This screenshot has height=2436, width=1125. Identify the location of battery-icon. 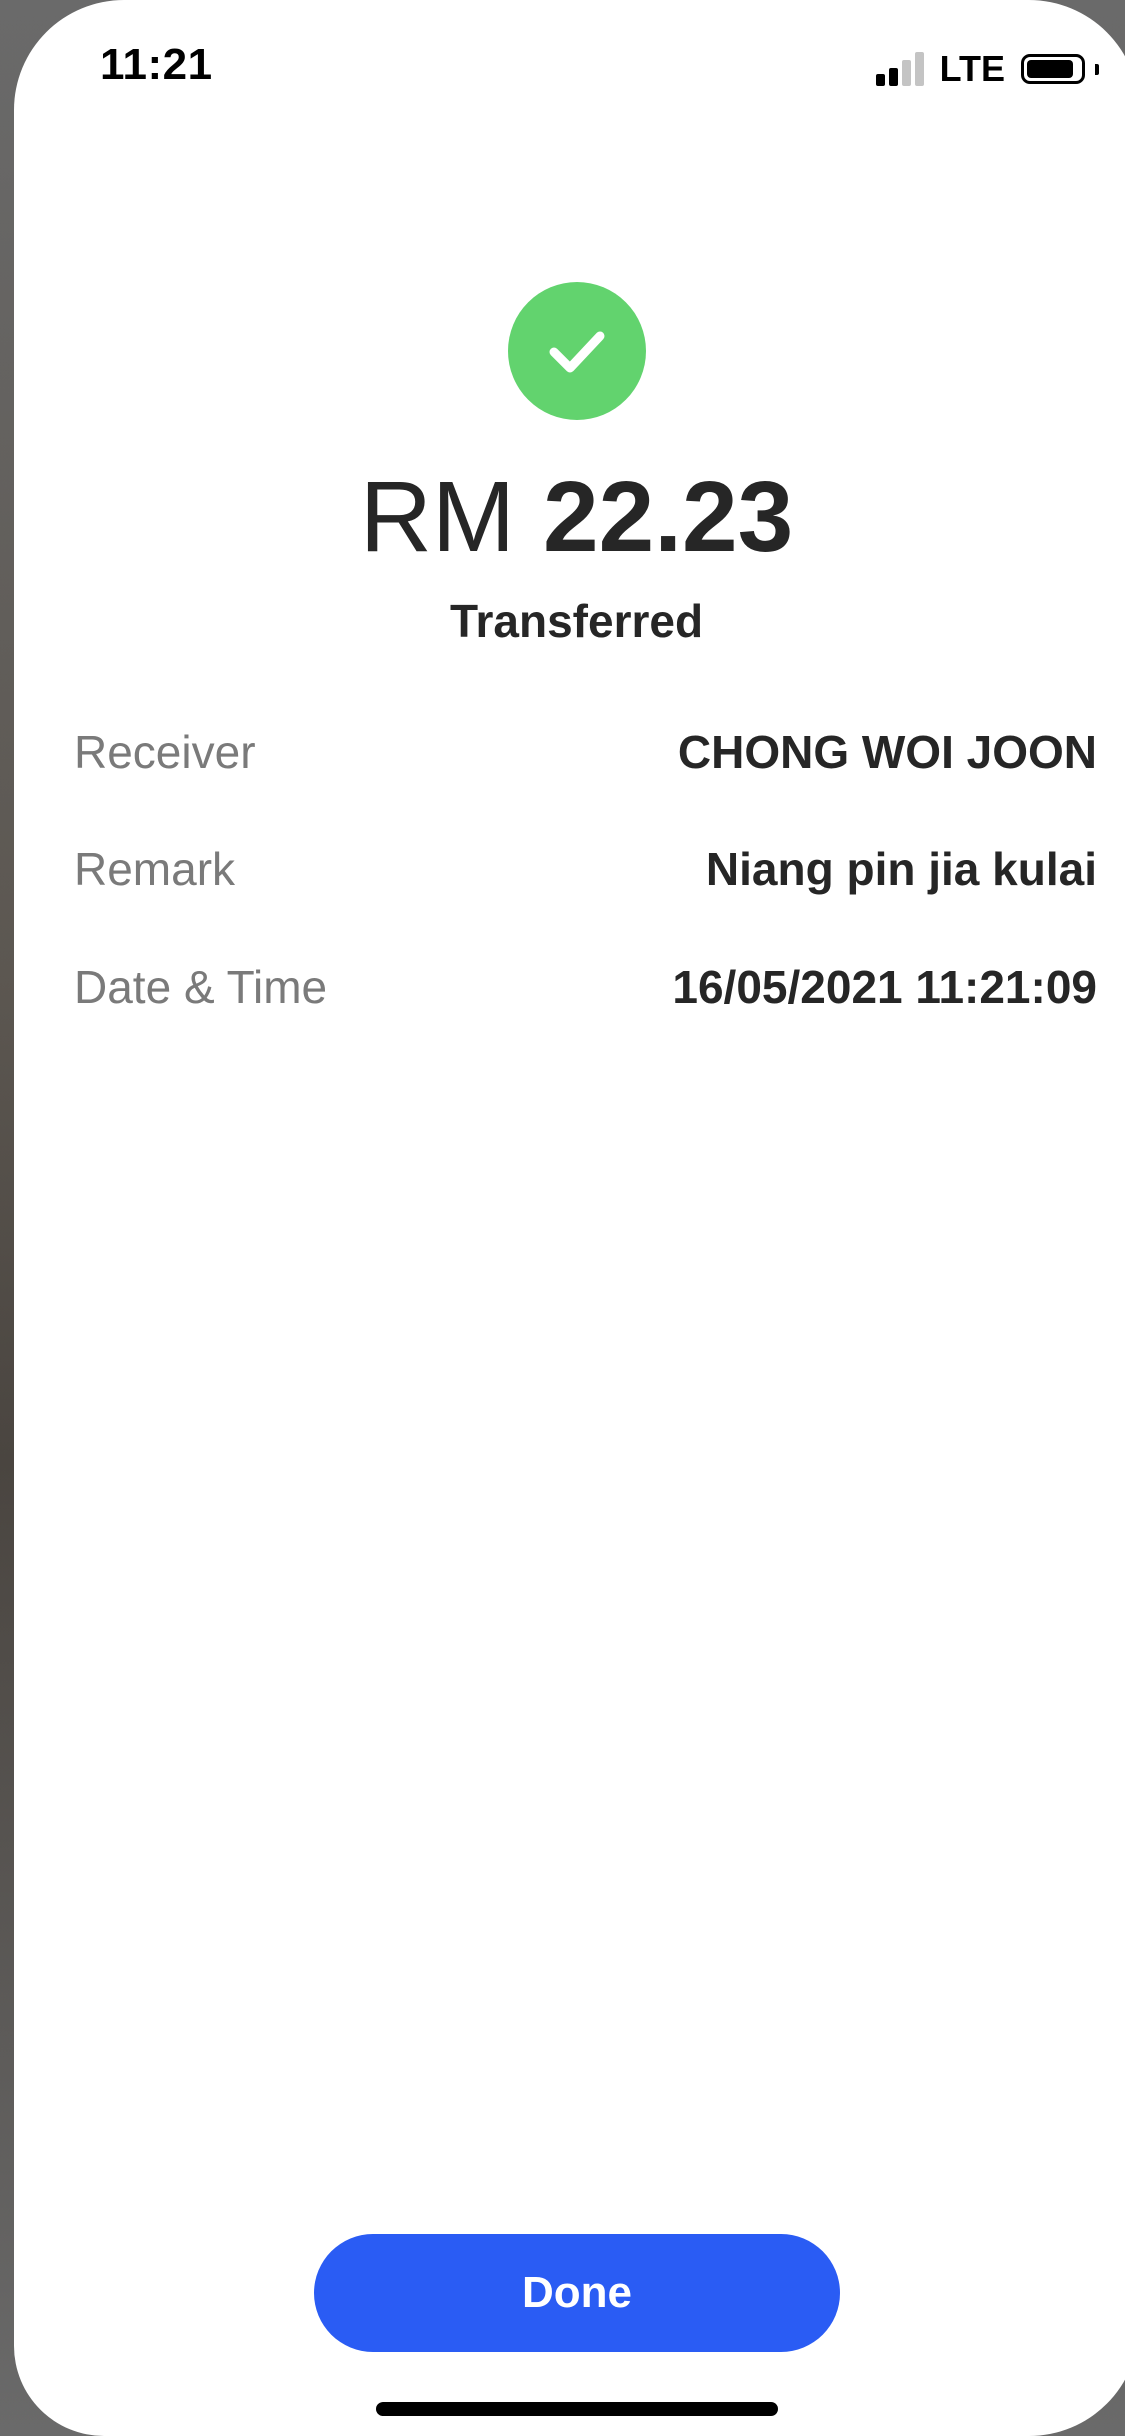
(1053, 69).